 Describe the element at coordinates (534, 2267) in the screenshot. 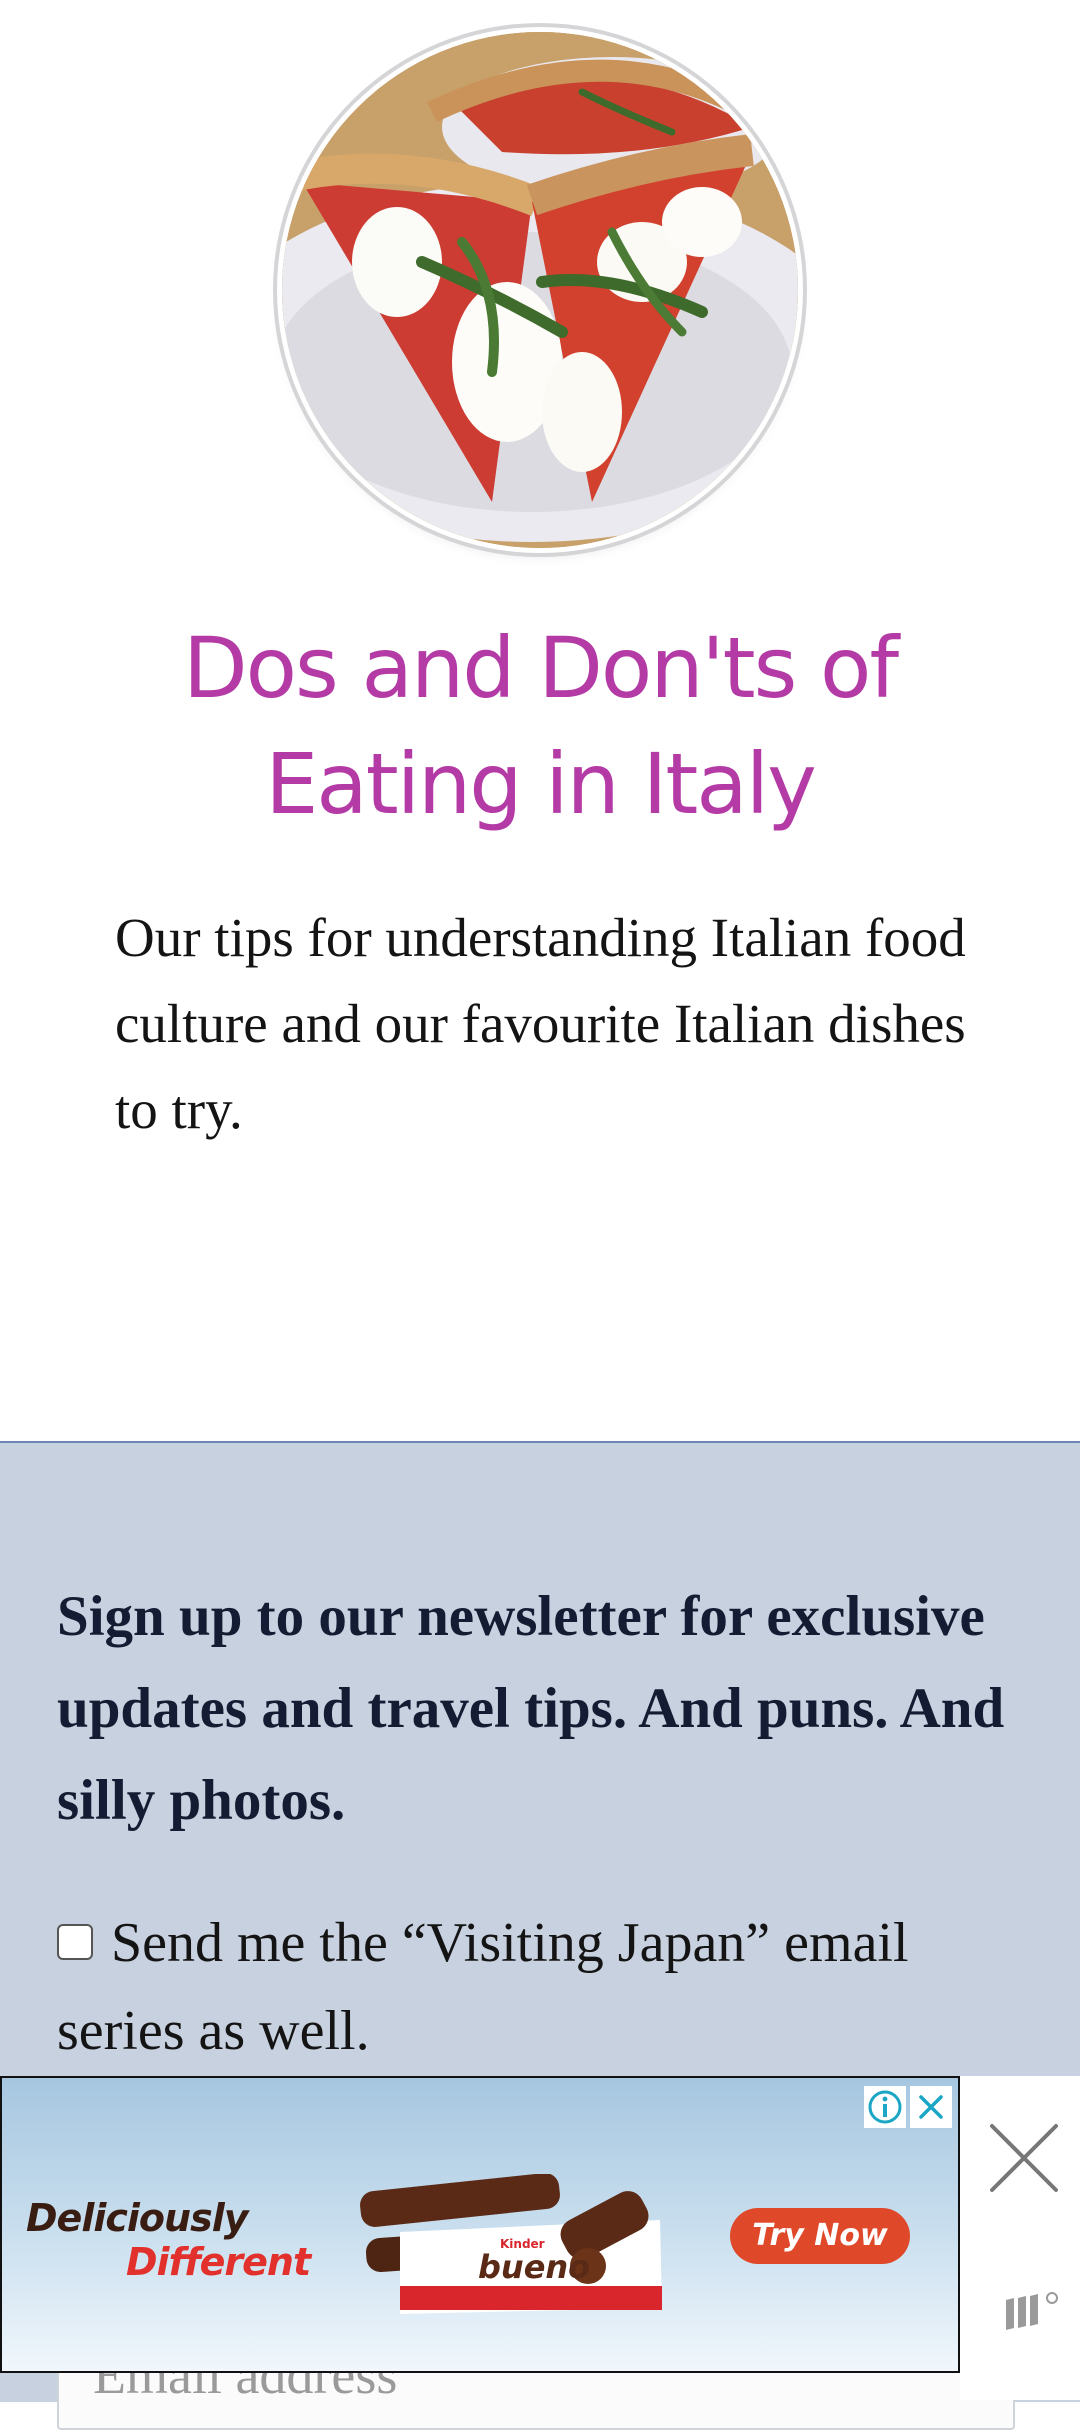

I see `ad-product-name: bueno` at that location.